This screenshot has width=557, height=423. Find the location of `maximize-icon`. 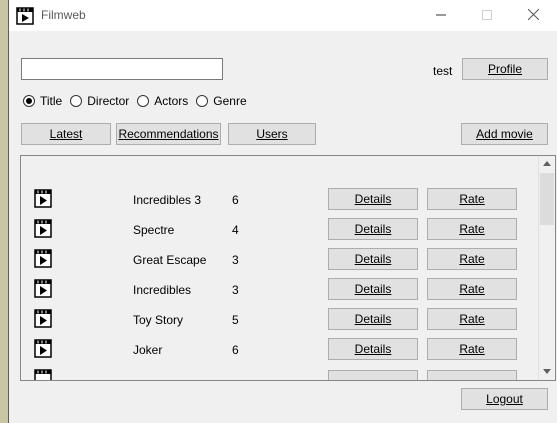

maximize-icon is located at coordinates (487, 16).